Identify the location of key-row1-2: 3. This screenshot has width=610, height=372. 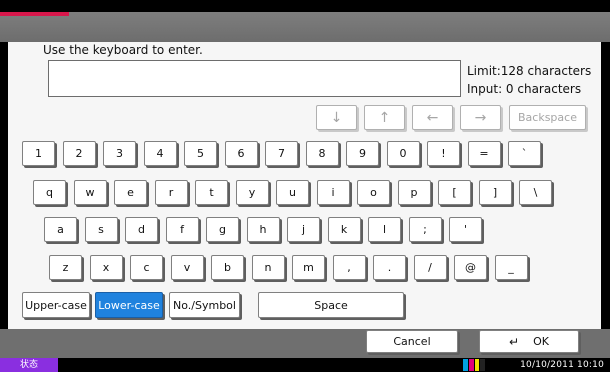
(119, 153).